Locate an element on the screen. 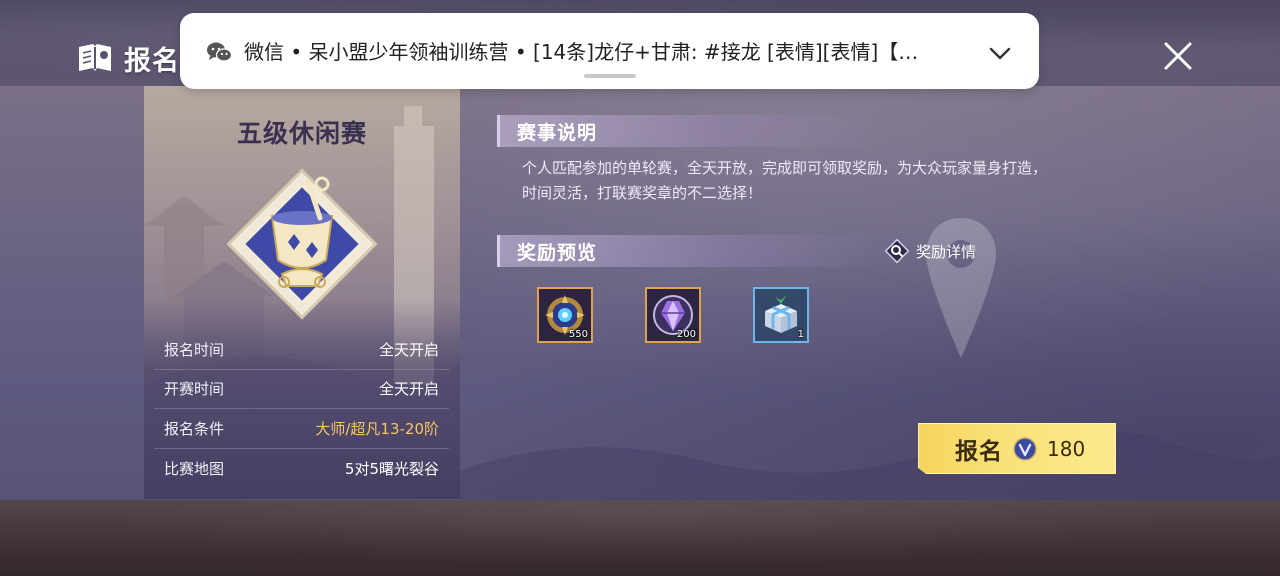 Image resolution: width=1280 pixels, height=576 pixels. hills-decoration is located at coordinates (870, 463).